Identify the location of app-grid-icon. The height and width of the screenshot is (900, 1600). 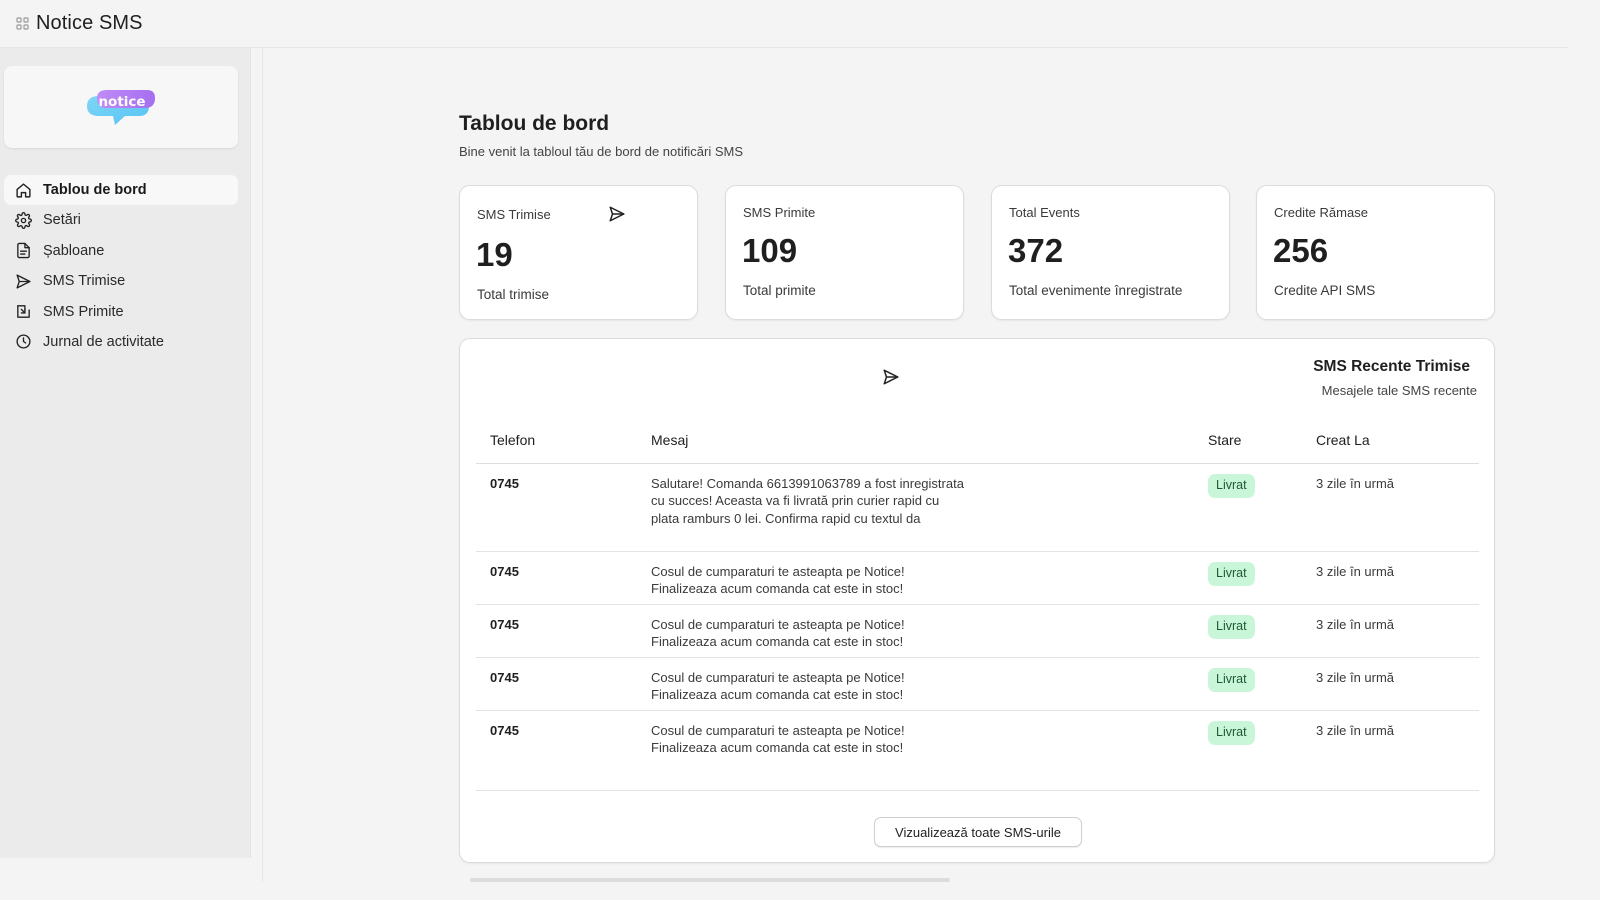
(22, 24).